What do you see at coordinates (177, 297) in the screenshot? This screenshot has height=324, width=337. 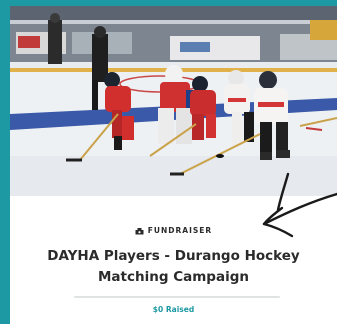 I see `progress-bar` at bounding box center [177, 297].